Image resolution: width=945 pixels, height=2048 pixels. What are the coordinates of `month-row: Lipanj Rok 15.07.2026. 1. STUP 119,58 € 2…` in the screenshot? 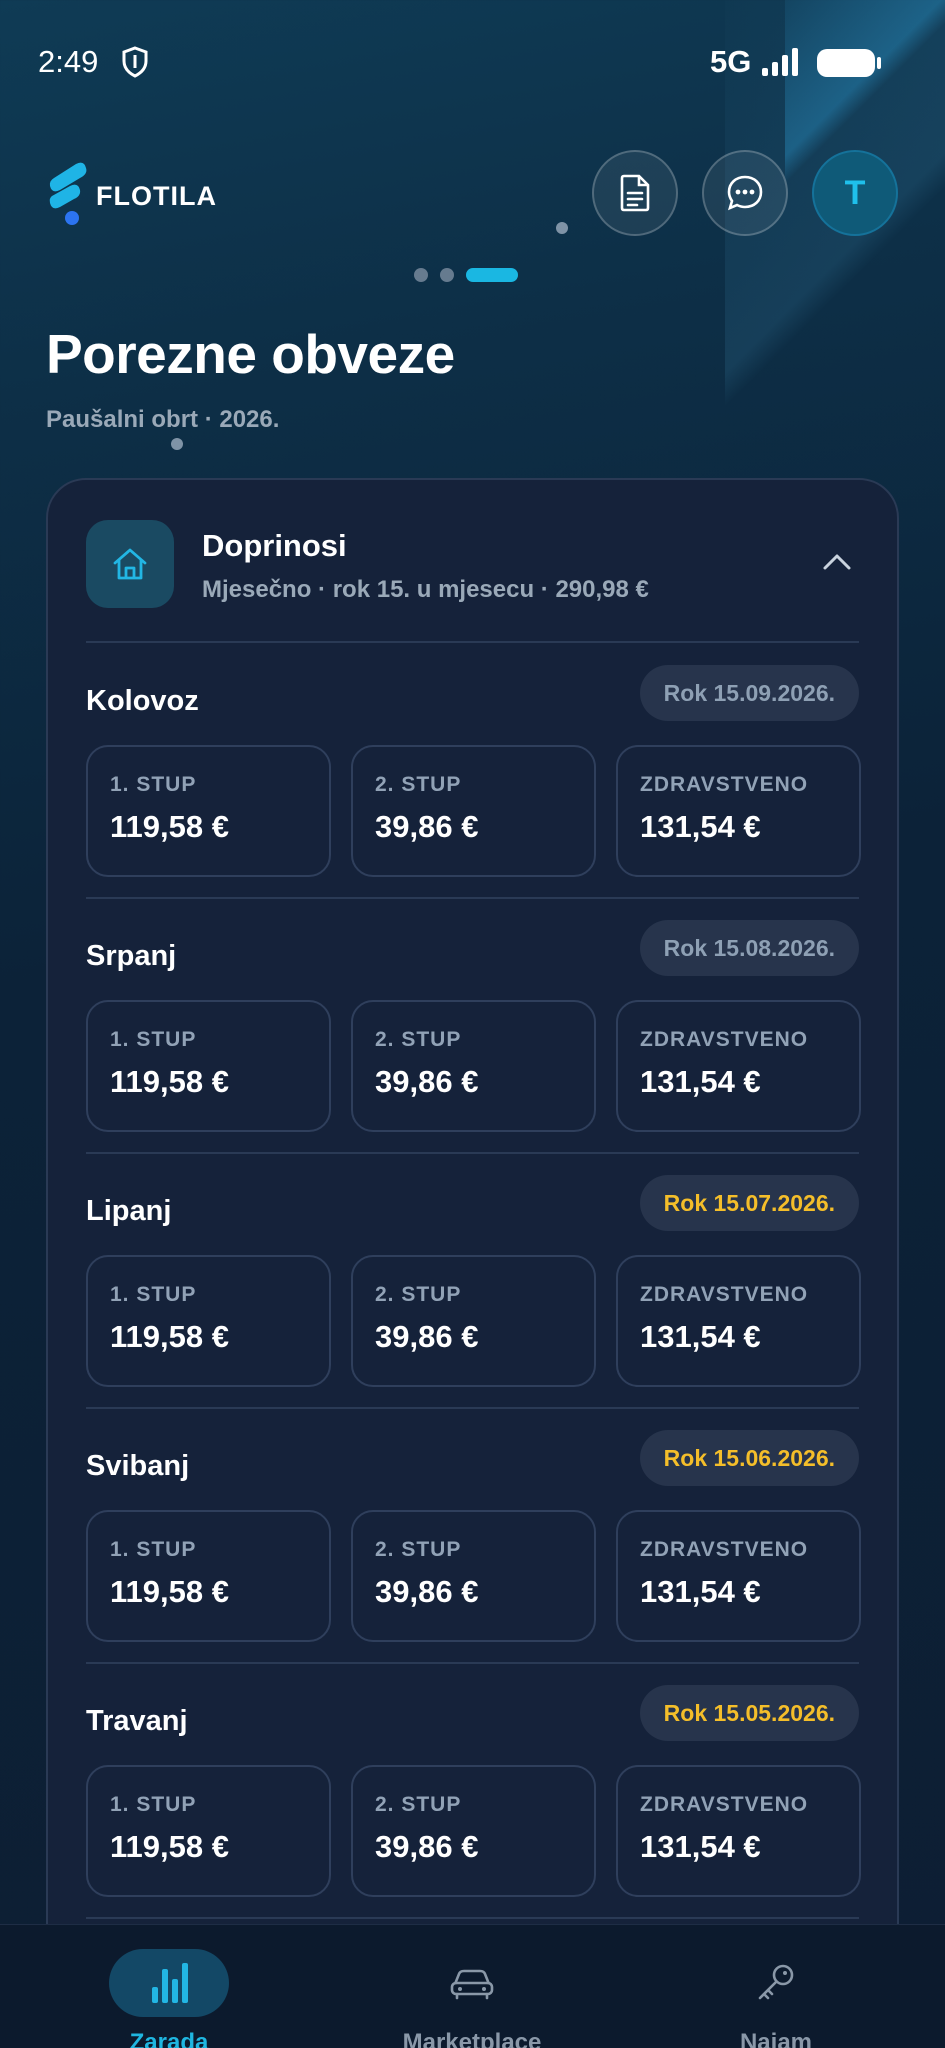 It's located at (473, 1285).